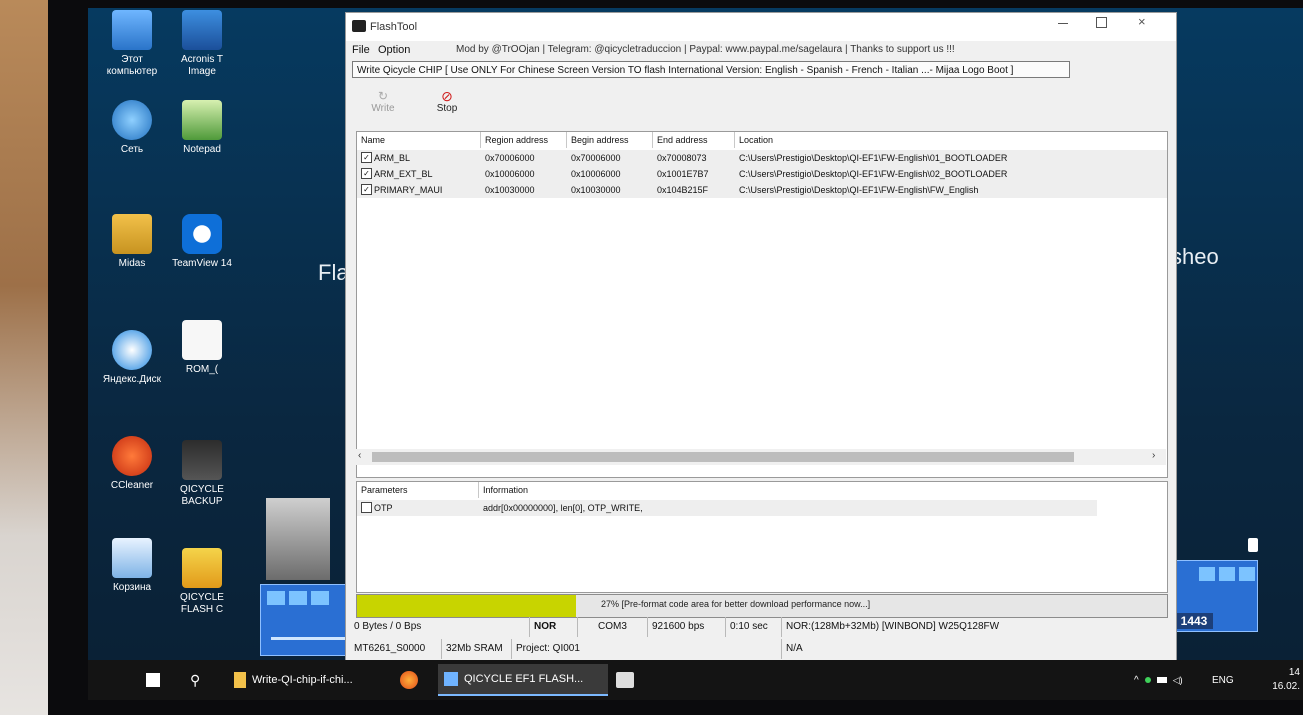 This screenshot has height=715, width=1303. Describe the element at coordinates (195, 679) in the screenshot. I see `search-icon: ⚲` at that location.